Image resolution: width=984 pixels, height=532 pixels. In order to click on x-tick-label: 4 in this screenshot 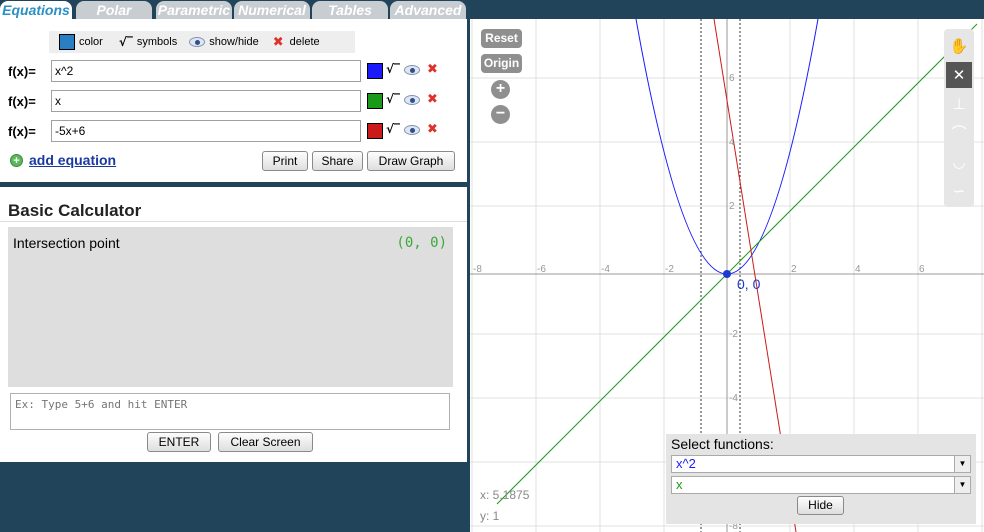, I will do `click(858, 269)`.